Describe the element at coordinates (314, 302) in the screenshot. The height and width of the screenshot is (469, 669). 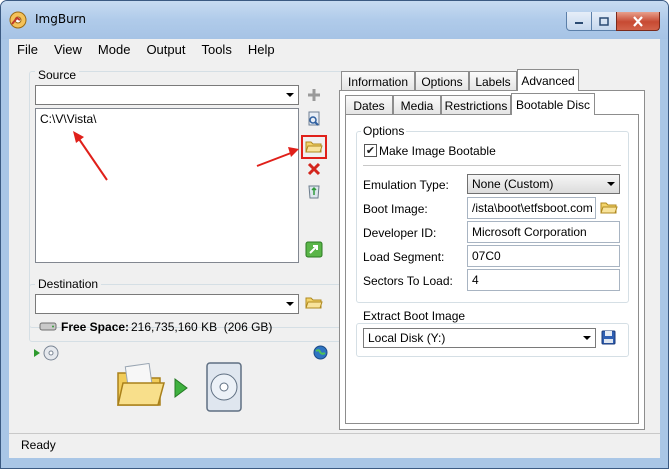
I see `folder-icon` at that location.